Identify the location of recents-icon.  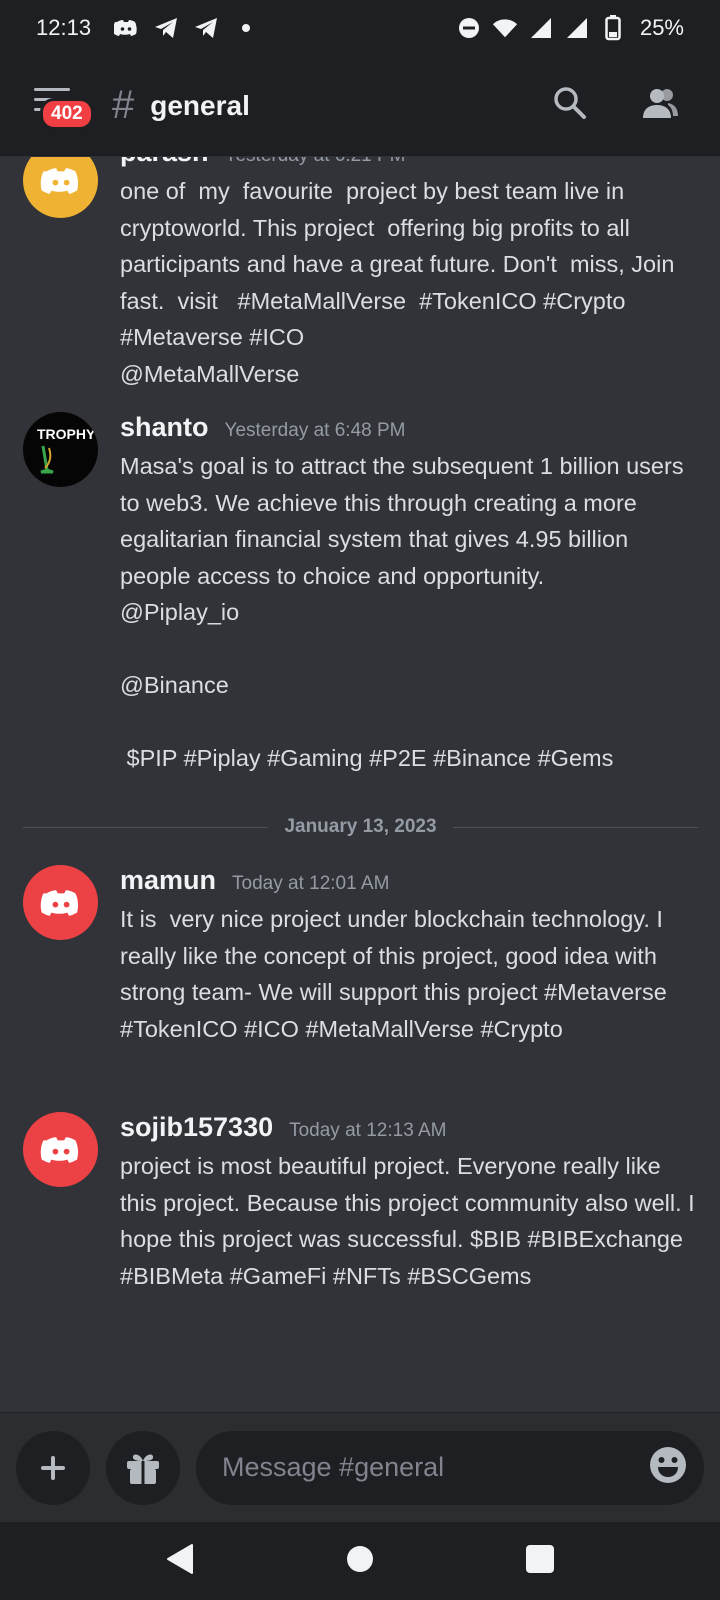
(540, 1561).